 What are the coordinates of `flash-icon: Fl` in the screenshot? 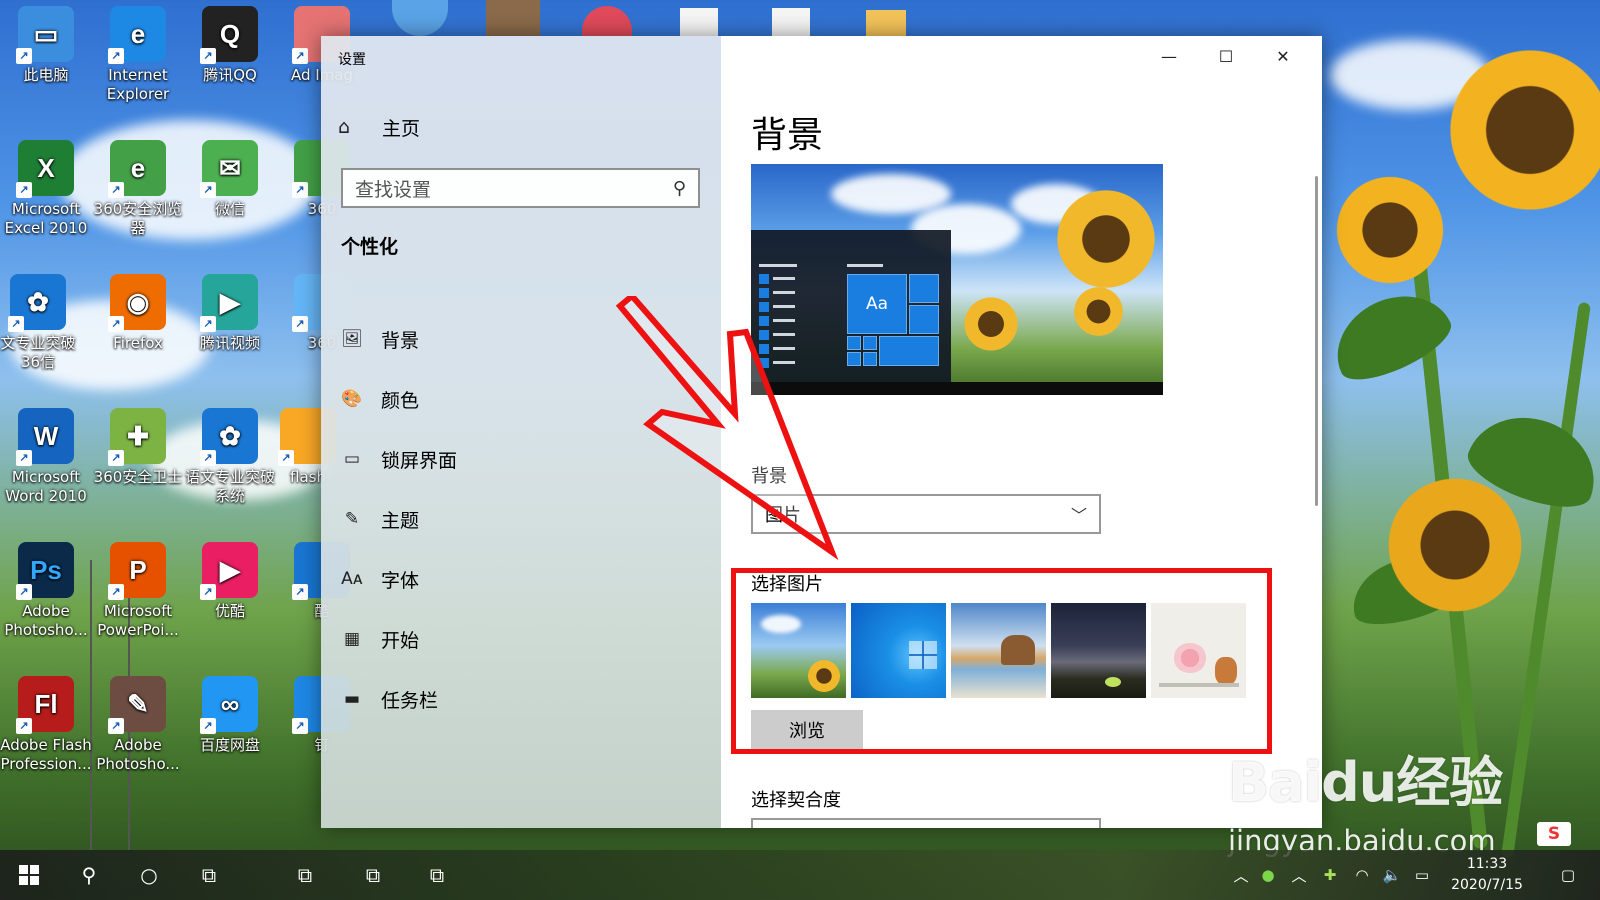 It's located at (45, 705).